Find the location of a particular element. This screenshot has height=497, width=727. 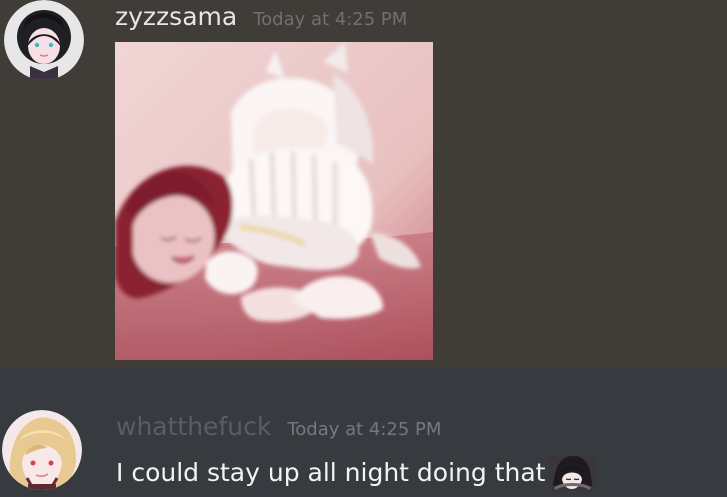

message-content: I could stay up all night doing that is located at coordinates (356, 473).